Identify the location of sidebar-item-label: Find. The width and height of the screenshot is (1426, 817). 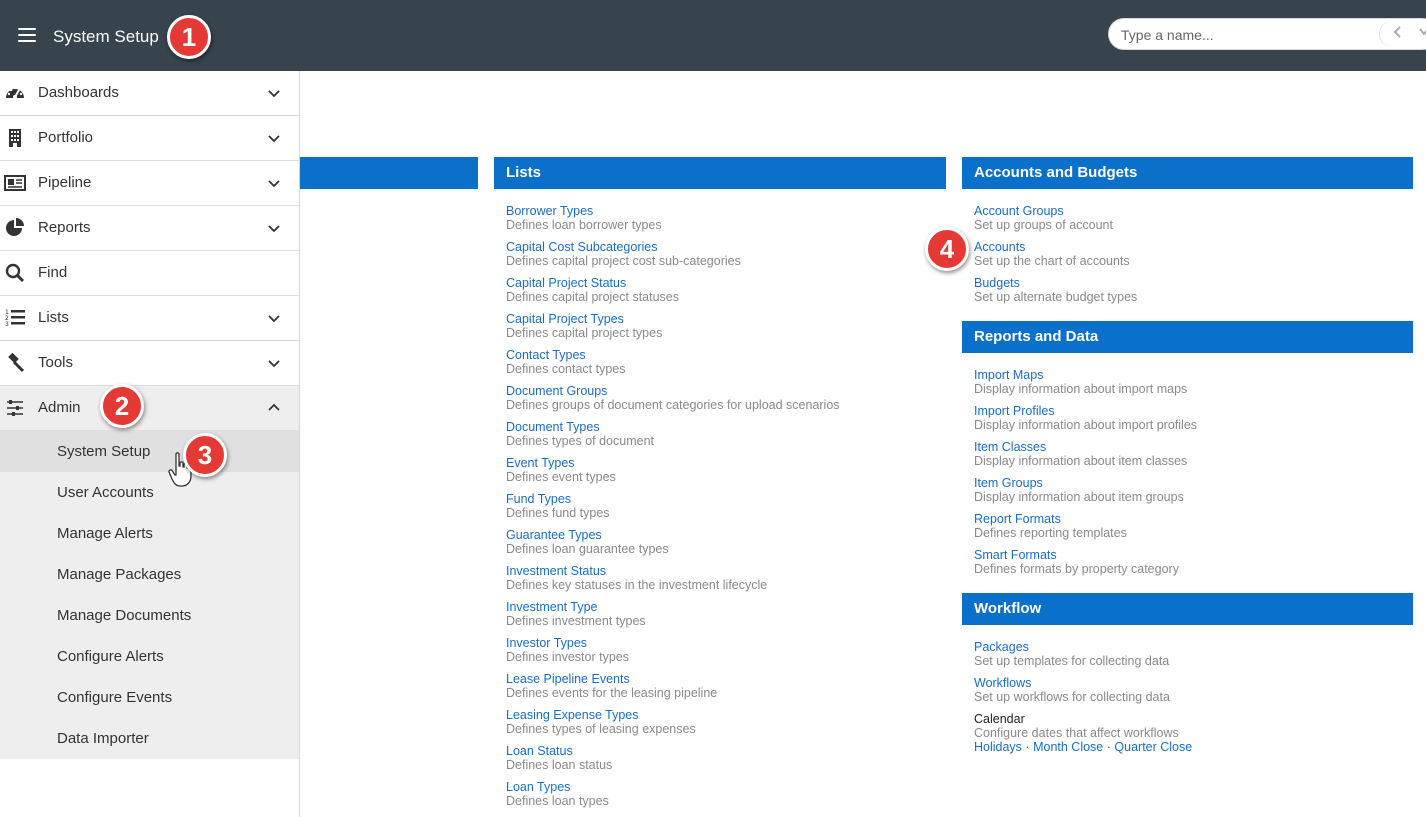
(53, 272).